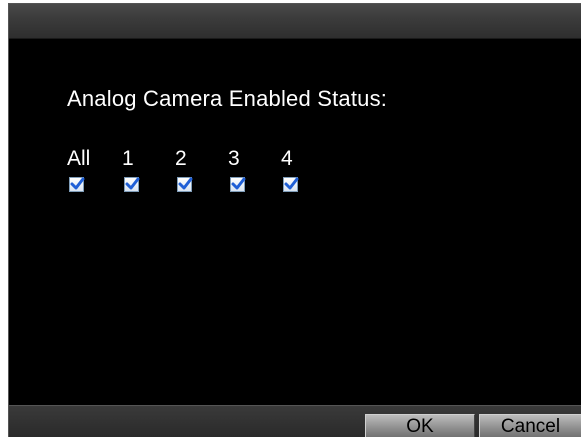 Image resolution: width=581 pixels, height=437 pixels. I want to click on channel-label-all: All, so click(79, 158).